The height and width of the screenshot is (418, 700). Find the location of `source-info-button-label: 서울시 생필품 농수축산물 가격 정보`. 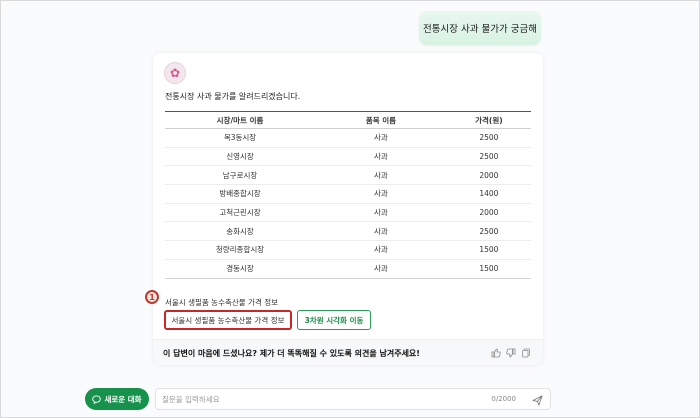

source-info-button-label: 서울시 생필품 농수축산물 가격 정보 is located at coordinates (228, 320).